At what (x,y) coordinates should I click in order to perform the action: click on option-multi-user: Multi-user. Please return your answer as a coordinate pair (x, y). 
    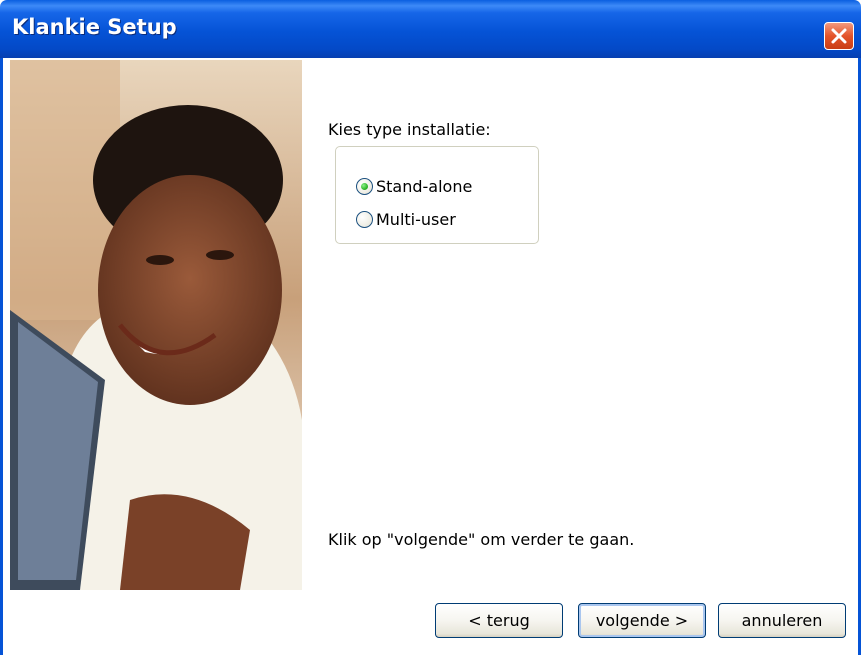
    Looking at the image, I should click on (406, 219).